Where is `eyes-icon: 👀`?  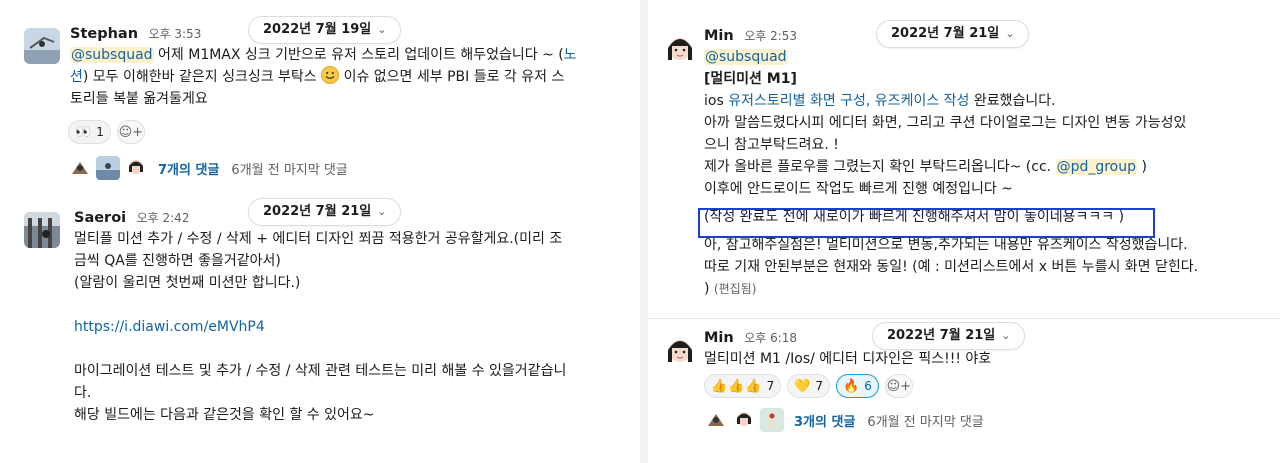
eyes-icon: 👀 is located at coordinates (84, 132).